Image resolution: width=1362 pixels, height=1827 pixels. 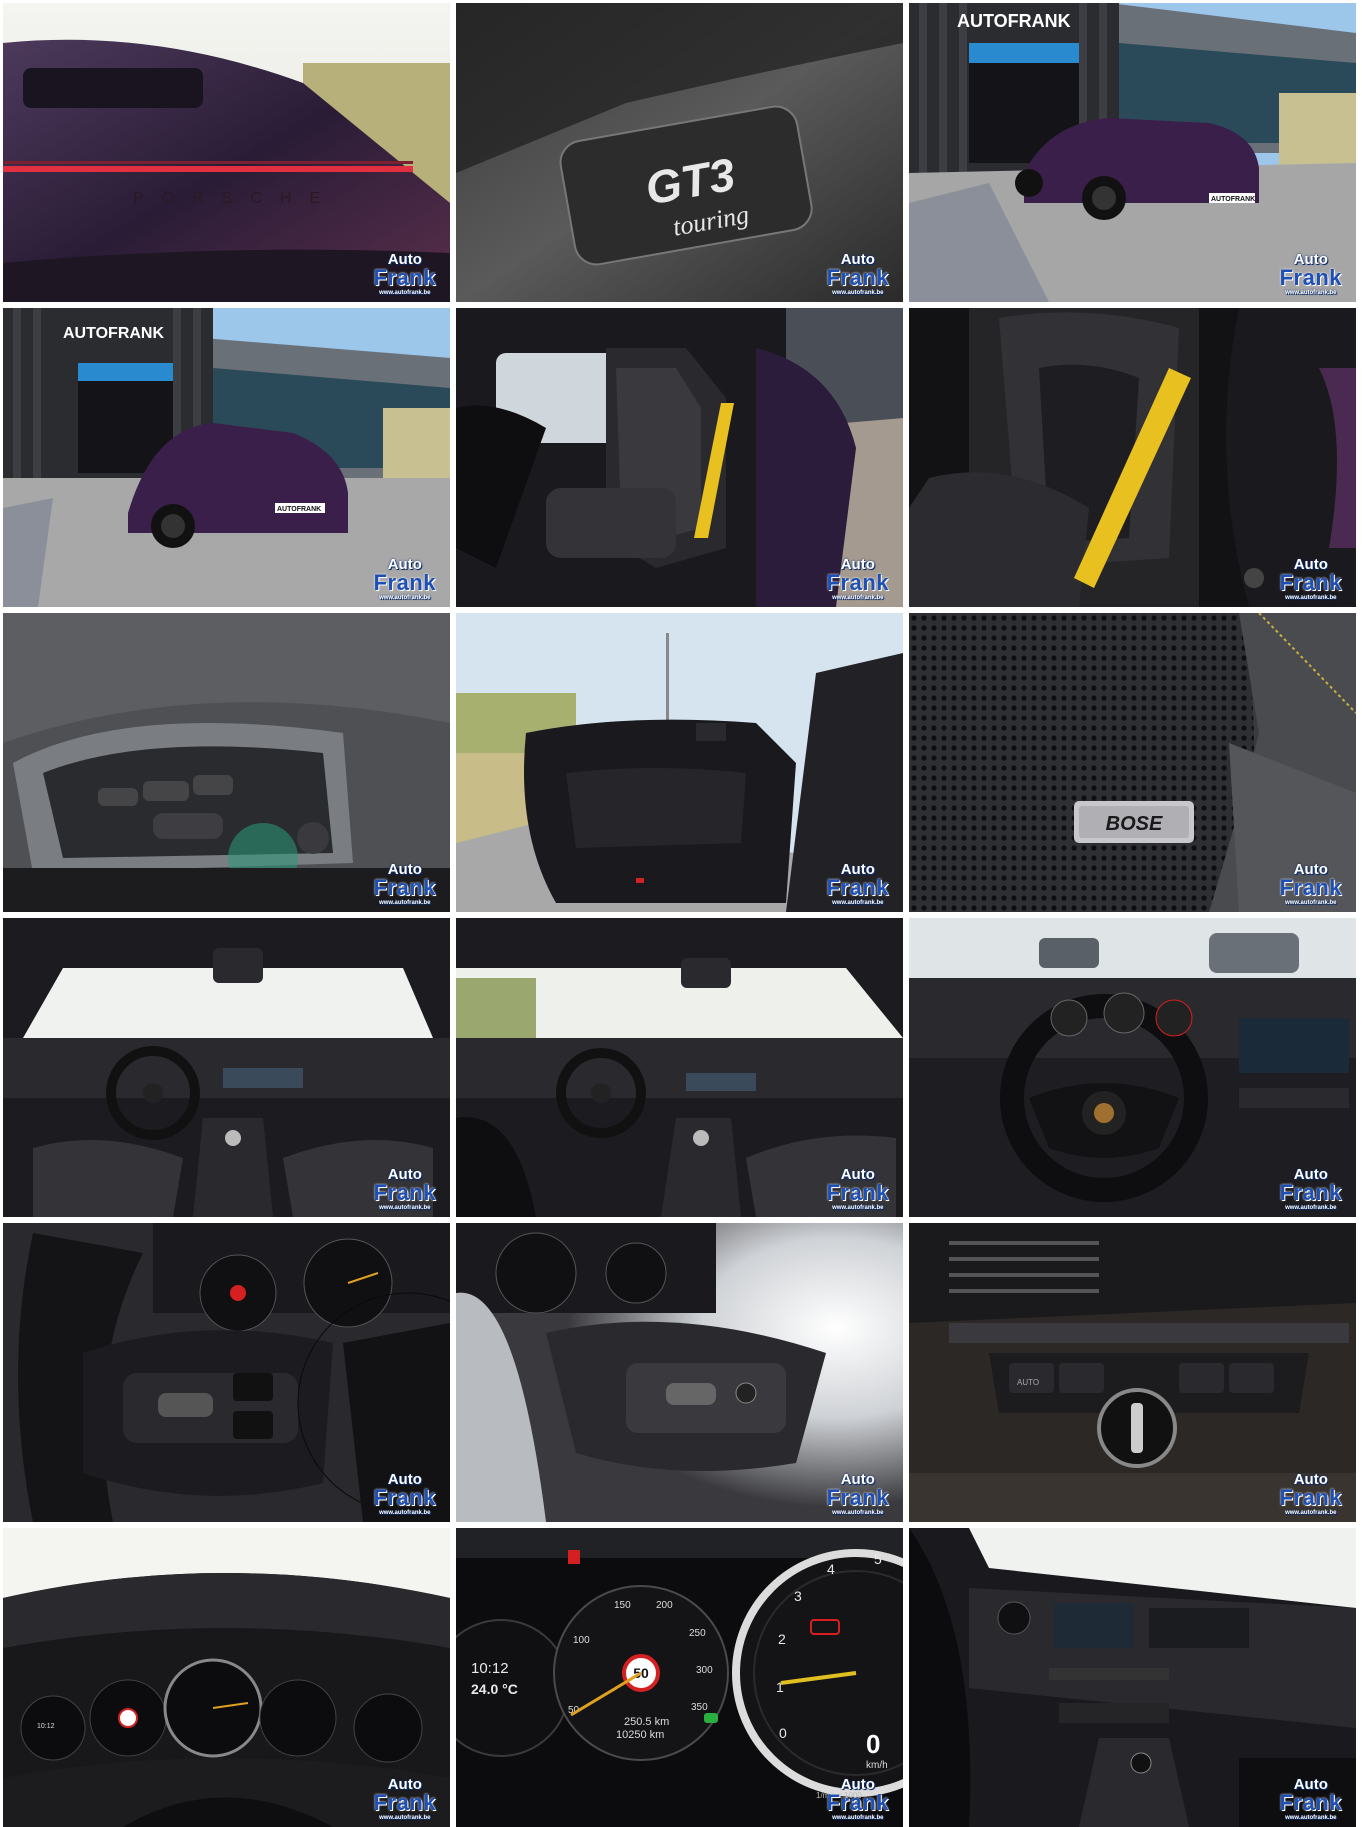 I want to click on photo-interior-wide: Auto Frank www.autofrank.be, so click(x=226, y=1067).